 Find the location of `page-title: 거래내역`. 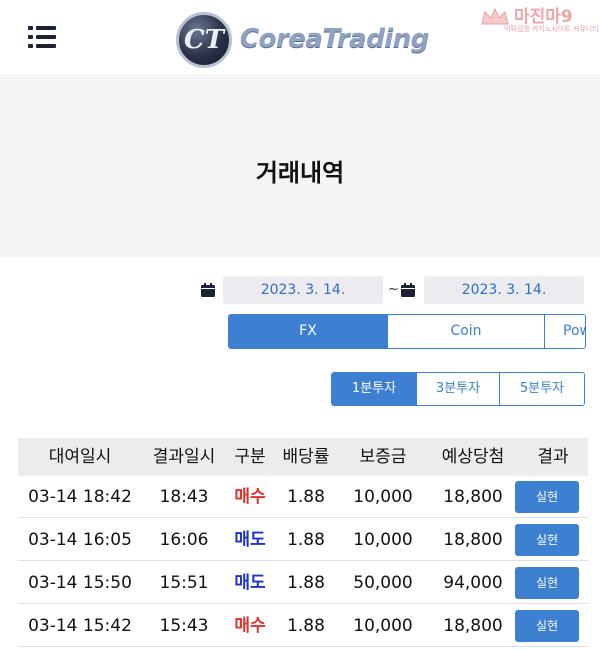

page-title: 거래내역 is located at coordinates (300, 173).